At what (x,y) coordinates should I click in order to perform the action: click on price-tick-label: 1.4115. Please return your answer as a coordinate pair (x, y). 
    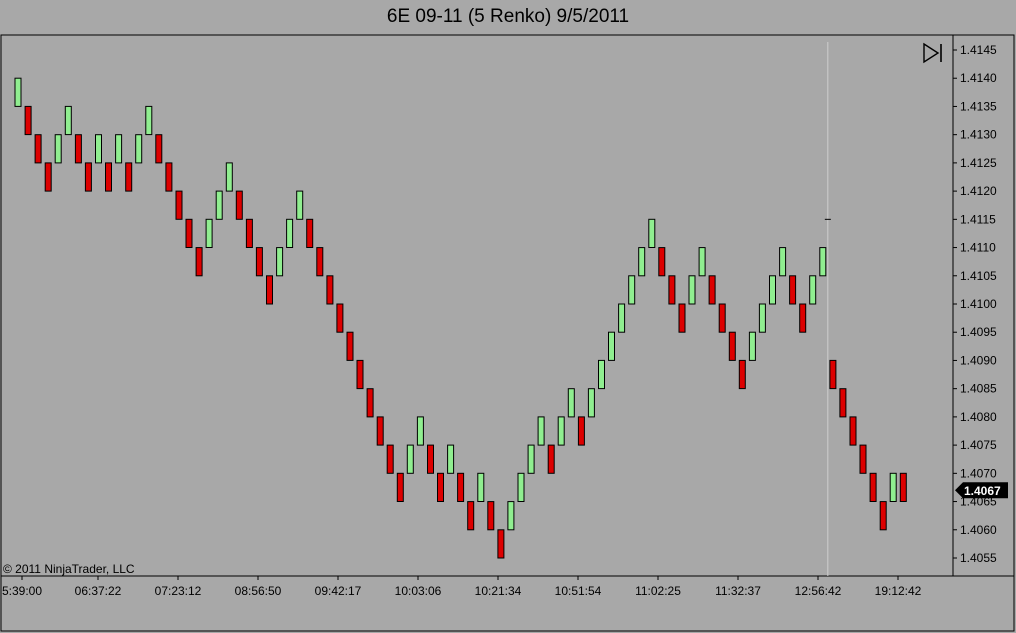
    Looking at the image, I should click on (978, 219).